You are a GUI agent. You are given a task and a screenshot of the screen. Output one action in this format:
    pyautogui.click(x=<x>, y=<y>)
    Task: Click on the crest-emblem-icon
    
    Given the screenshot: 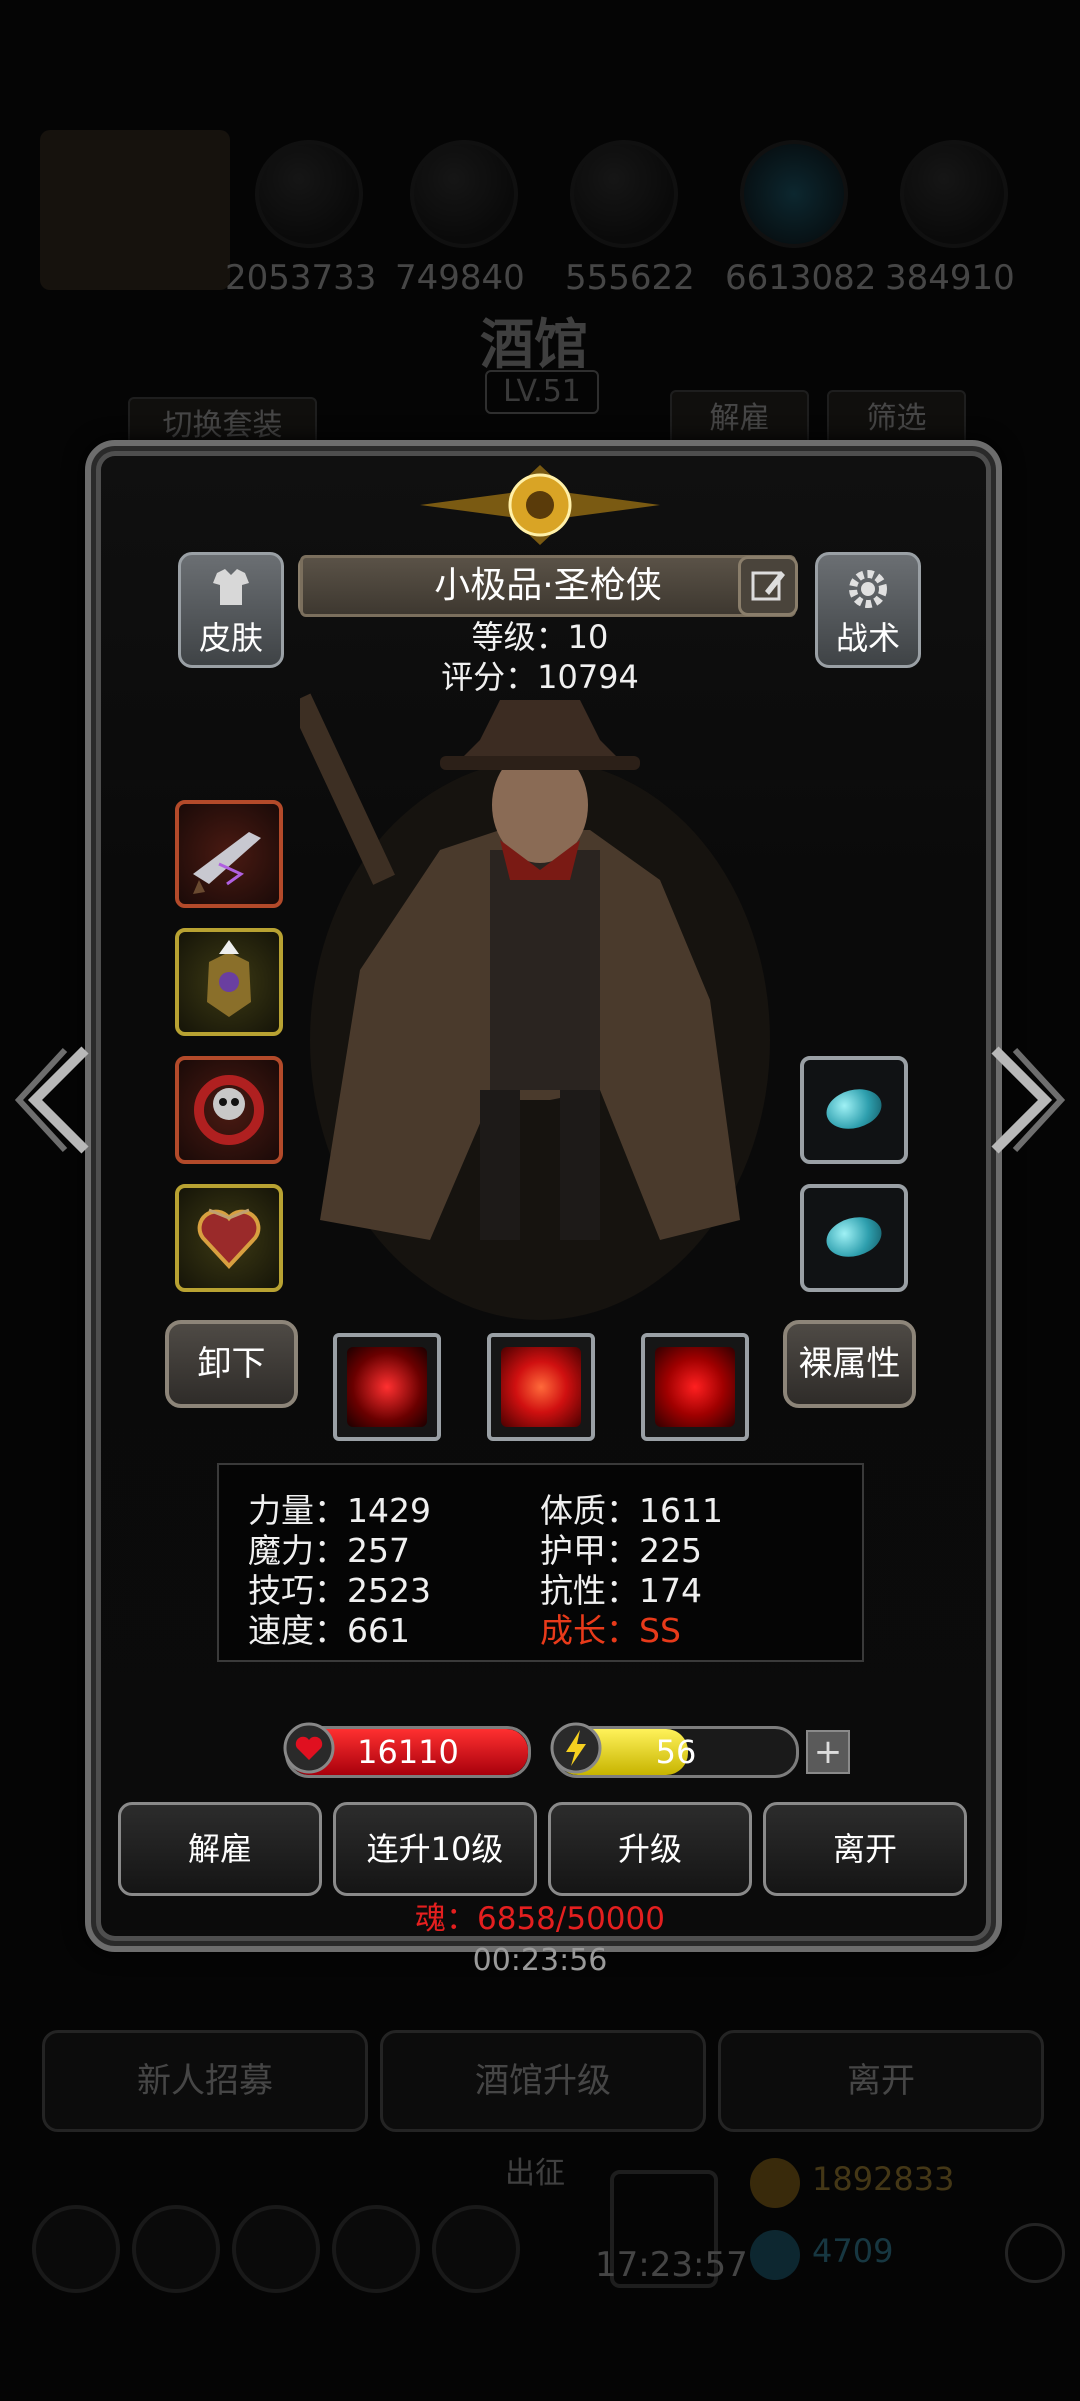 What is the action you would take?
    pyautogui.click(x=540, y=505)
    